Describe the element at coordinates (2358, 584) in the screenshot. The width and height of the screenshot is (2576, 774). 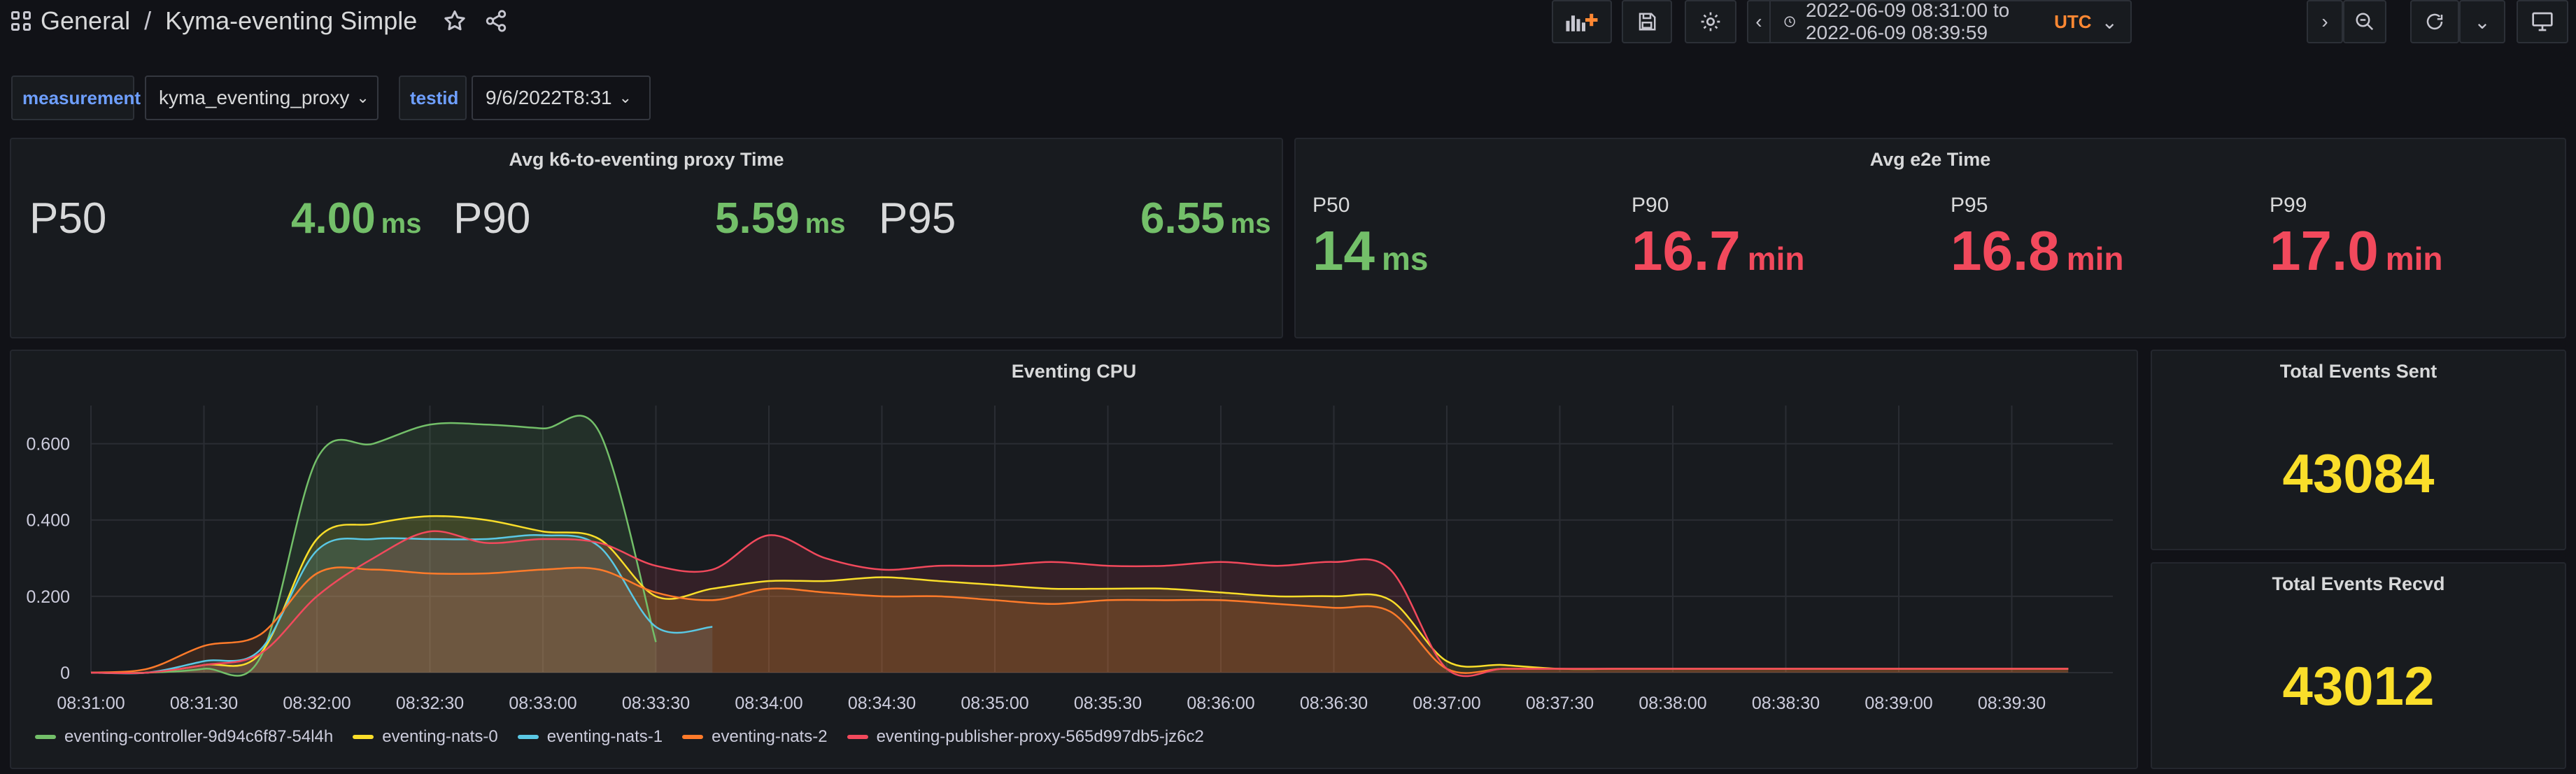
I see `panel-title: Total Events Recvd` at that location.